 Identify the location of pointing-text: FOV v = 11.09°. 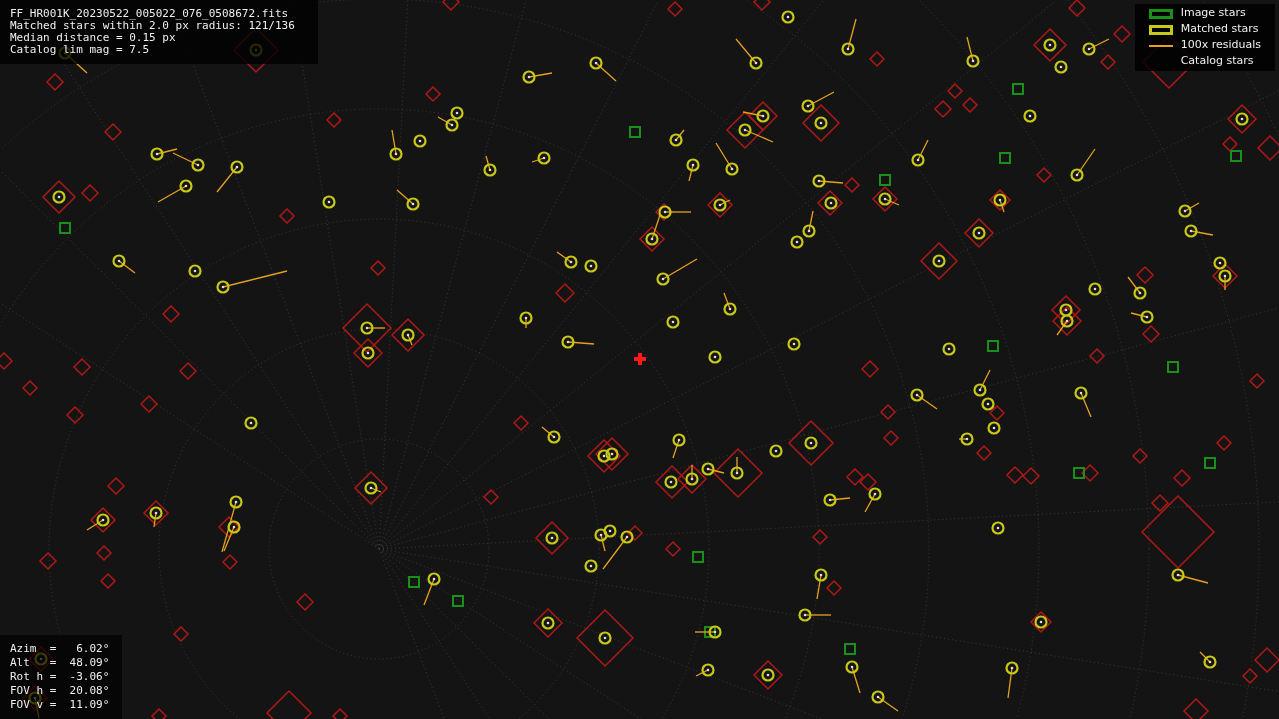
(60, 705).